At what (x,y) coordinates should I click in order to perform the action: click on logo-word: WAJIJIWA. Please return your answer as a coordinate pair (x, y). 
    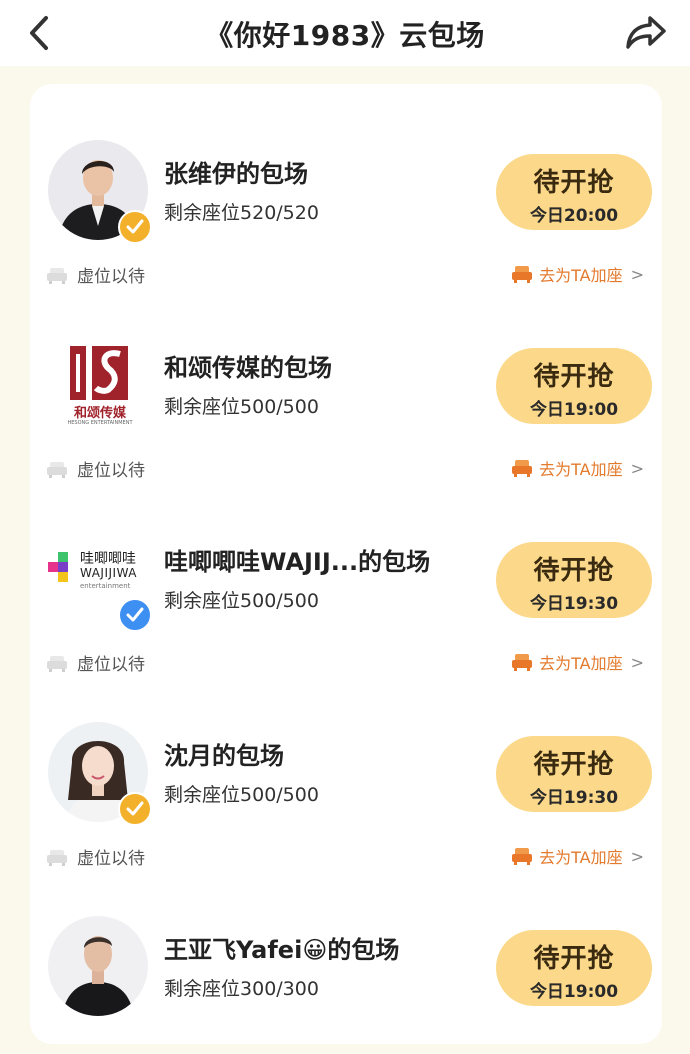
    Looking at the image, I should click on (108, 573).